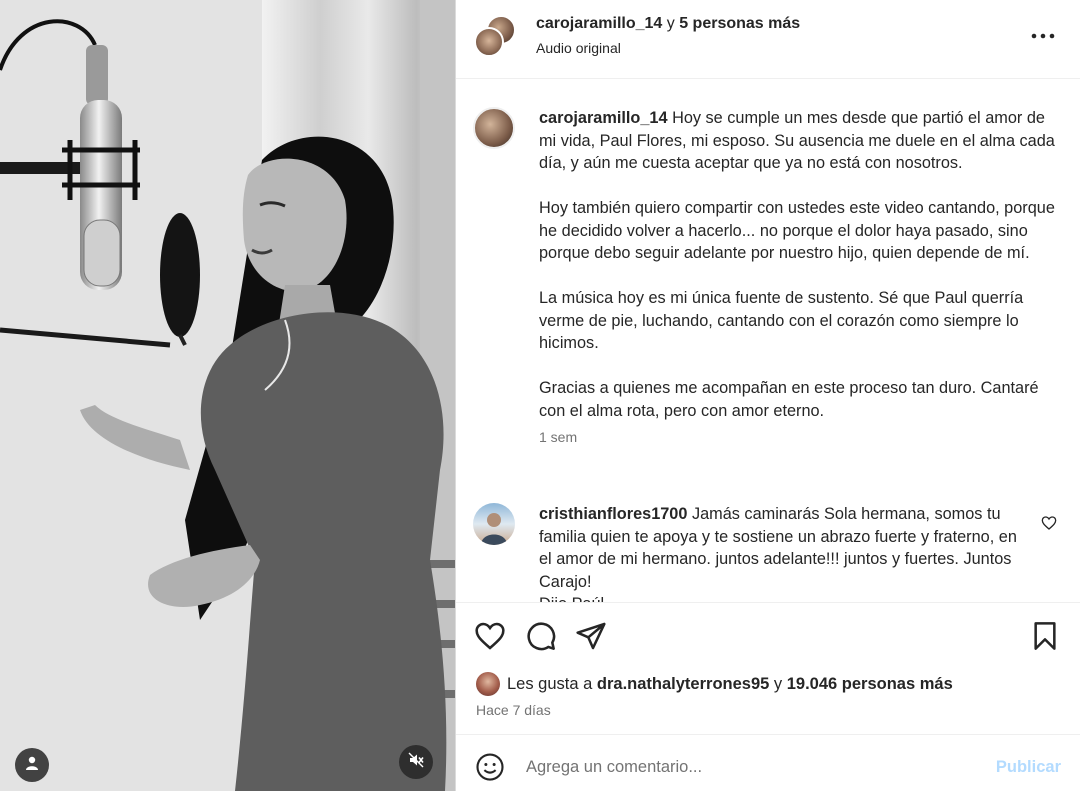  I want to click on mute-toggle-button, so click(416, 762).